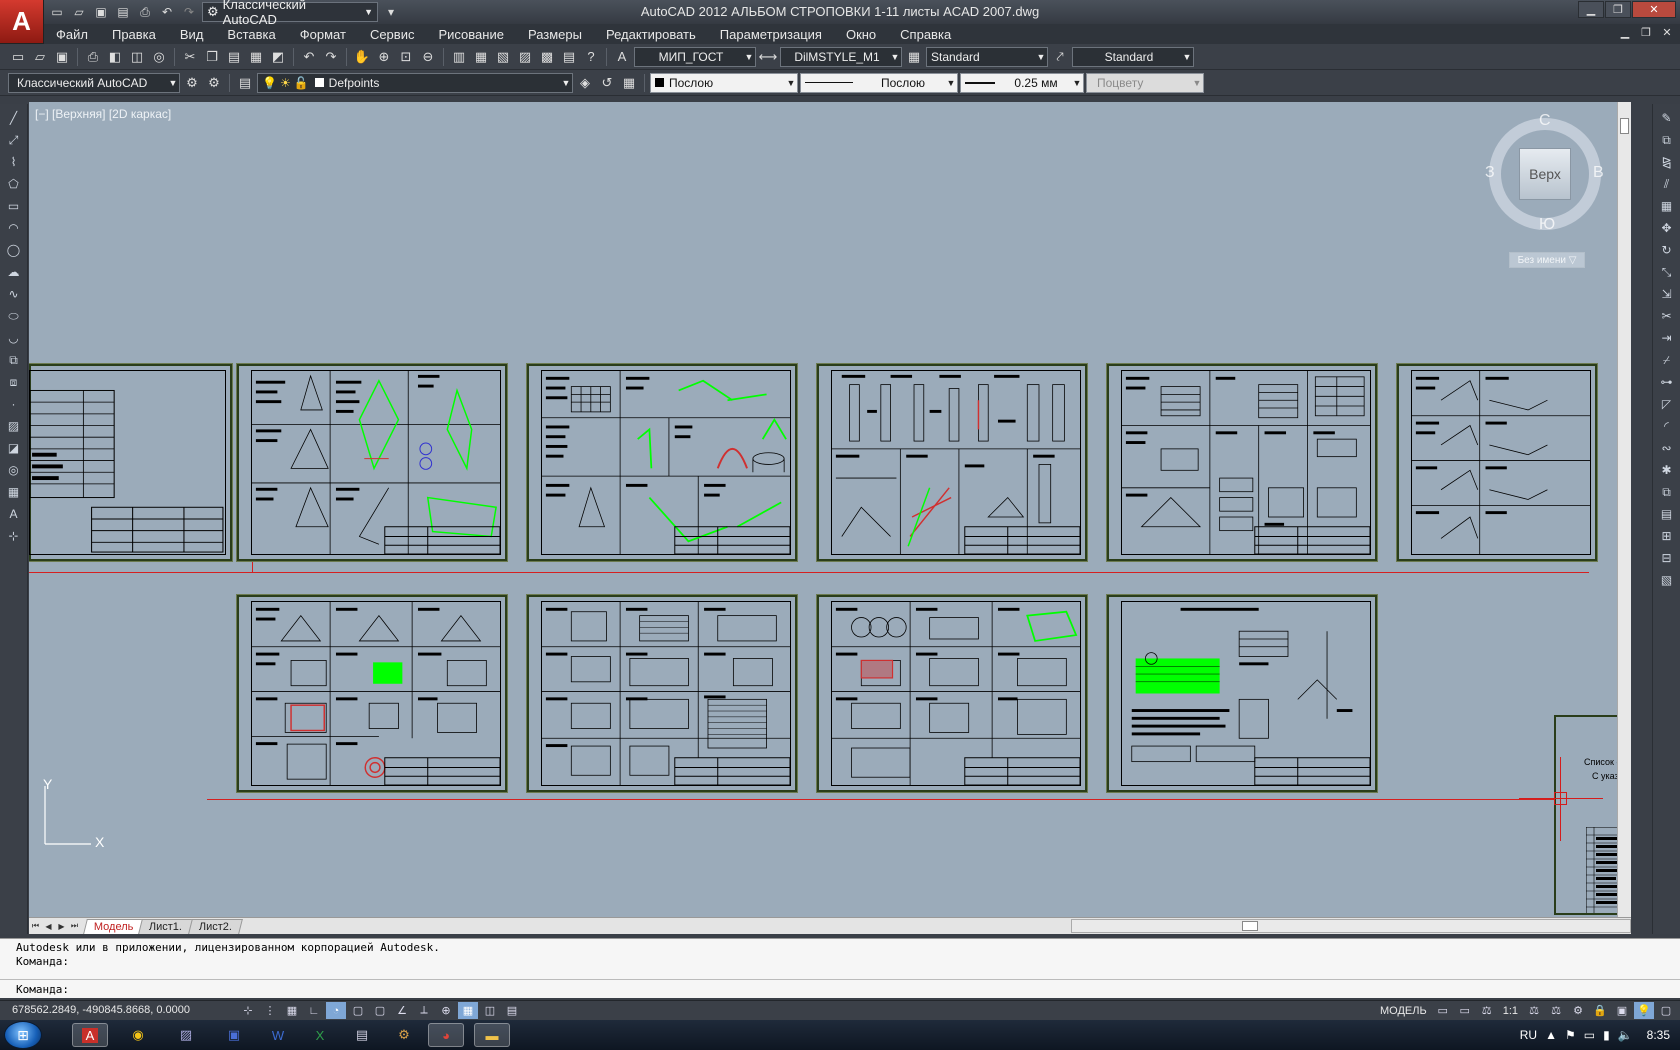  What do you see at coordinates (402, 1010) in the screenshot?
I see `object-snap-tracking-icon: ∠` at bounding box center [402, 1010].